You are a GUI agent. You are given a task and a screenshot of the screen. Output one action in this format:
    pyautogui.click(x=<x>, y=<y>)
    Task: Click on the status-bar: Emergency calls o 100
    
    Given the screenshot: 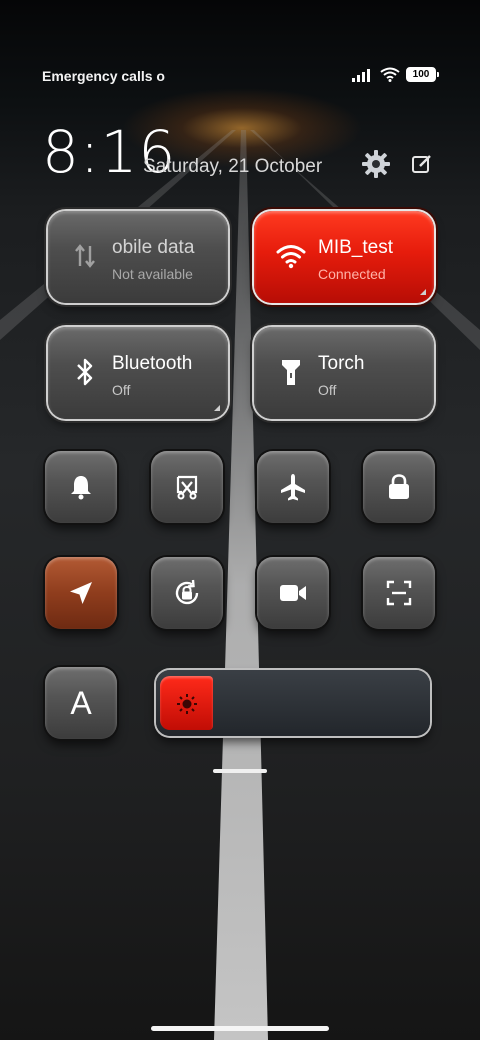 What is the action you would take?
    pyautogui.click(x=240, y=77)
    